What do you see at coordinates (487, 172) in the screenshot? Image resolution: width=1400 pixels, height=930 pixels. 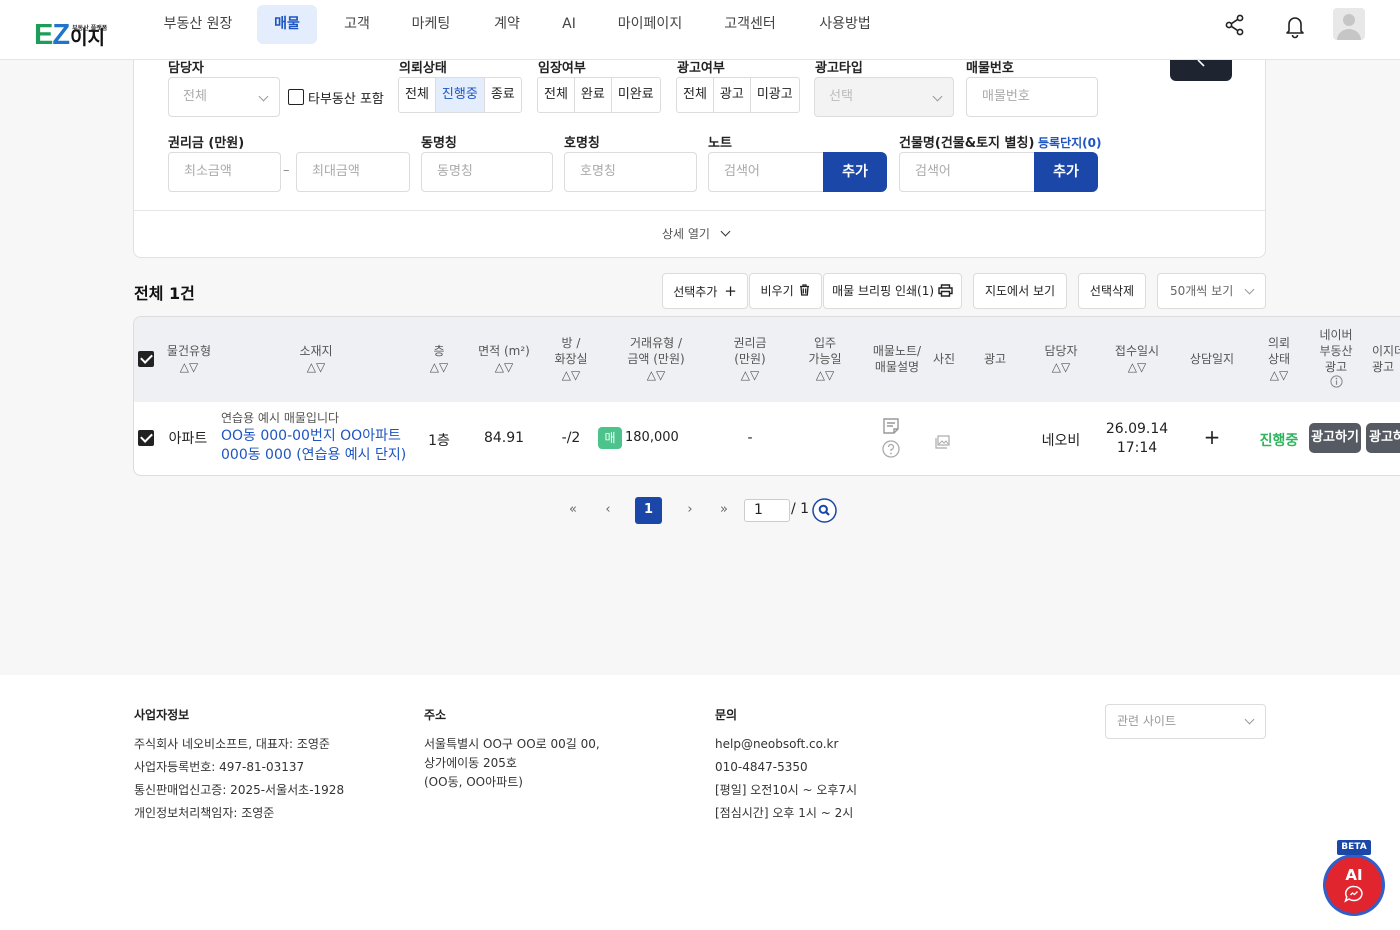 I see `dong-input: 동명칭` at bounding box center [487, 172].